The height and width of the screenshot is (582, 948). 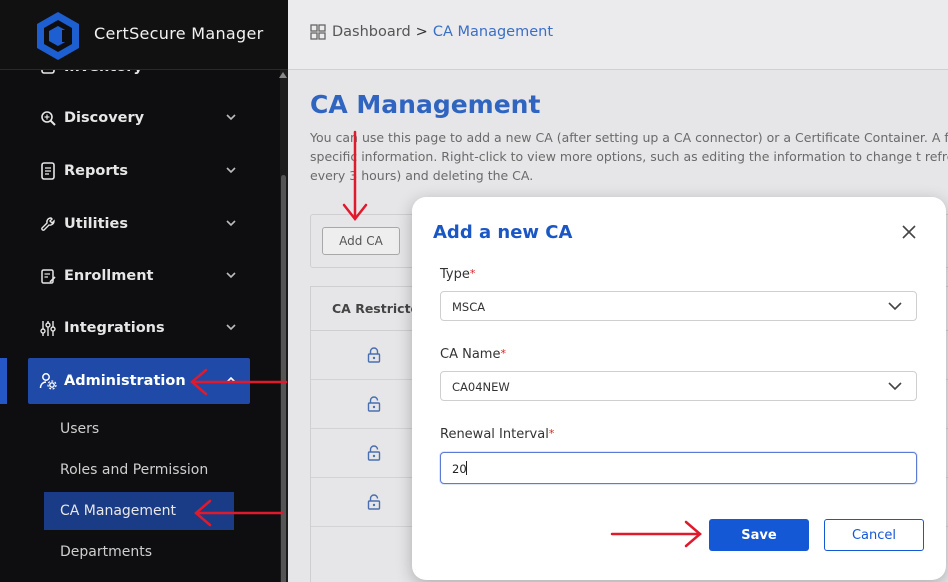 What do you see at coordinates (96, 171) in the screenshot?
I see `sidebar-item-label: Reports` at bounding box center [96, 171].